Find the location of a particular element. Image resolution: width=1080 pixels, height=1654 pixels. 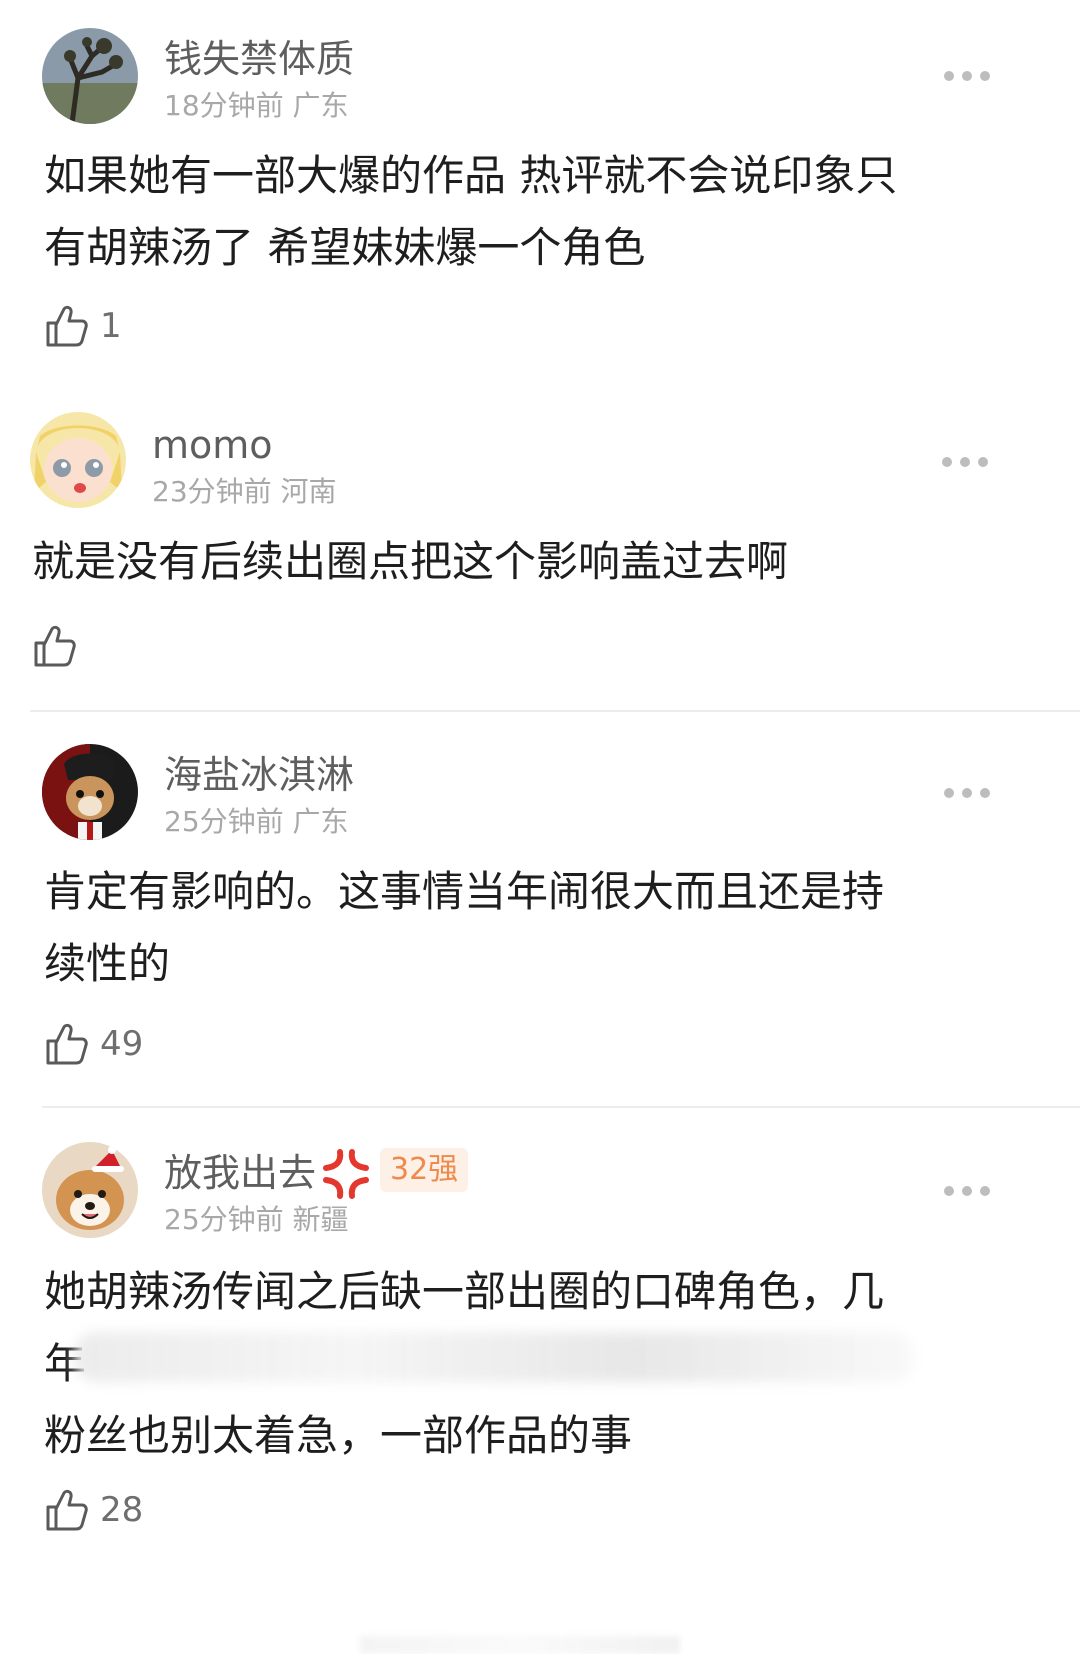

comment-text-line: 有胡辣汤了 希望妹妹爆一个角色 is located at coordinates (345, 247).